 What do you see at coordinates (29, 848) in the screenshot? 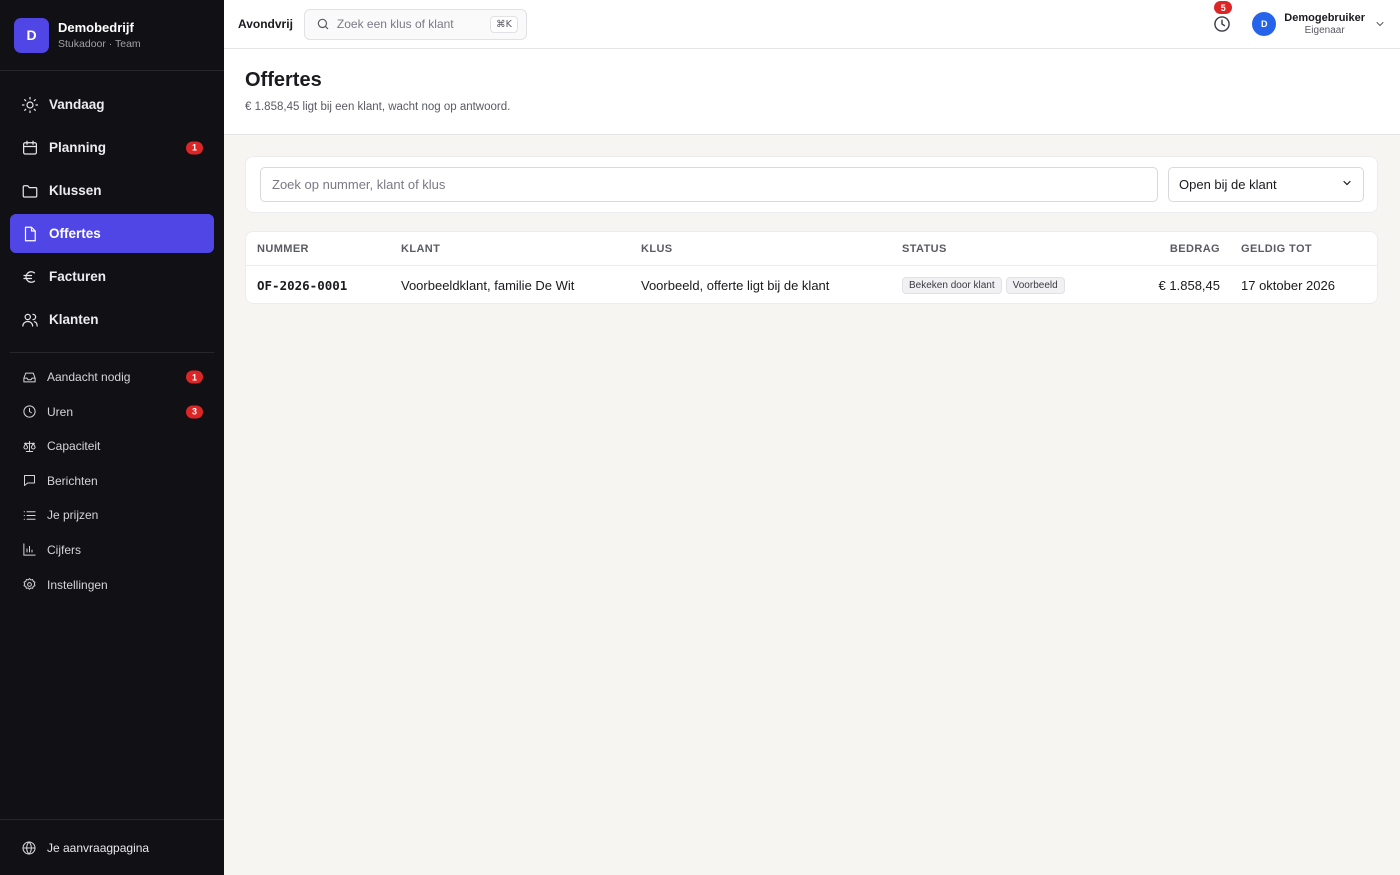
I see `globe-icon` at bounding box center [29, 848].